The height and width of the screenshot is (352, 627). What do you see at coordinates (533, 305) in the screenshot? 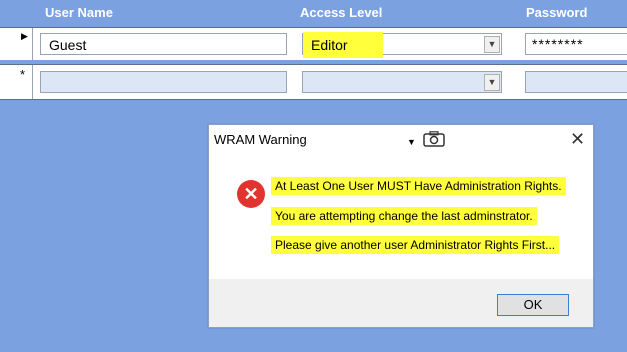
I see `ok-button: OK` at bounding box center [533, 305].